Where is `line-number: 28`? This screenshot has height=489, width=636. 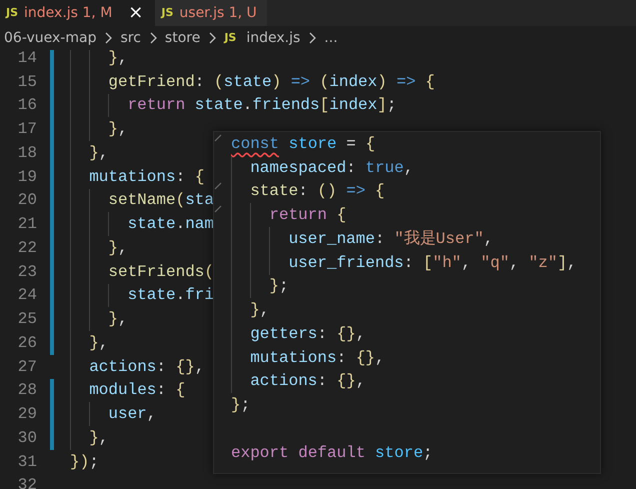 line-number: 28 is located at coordinates (26, 391).